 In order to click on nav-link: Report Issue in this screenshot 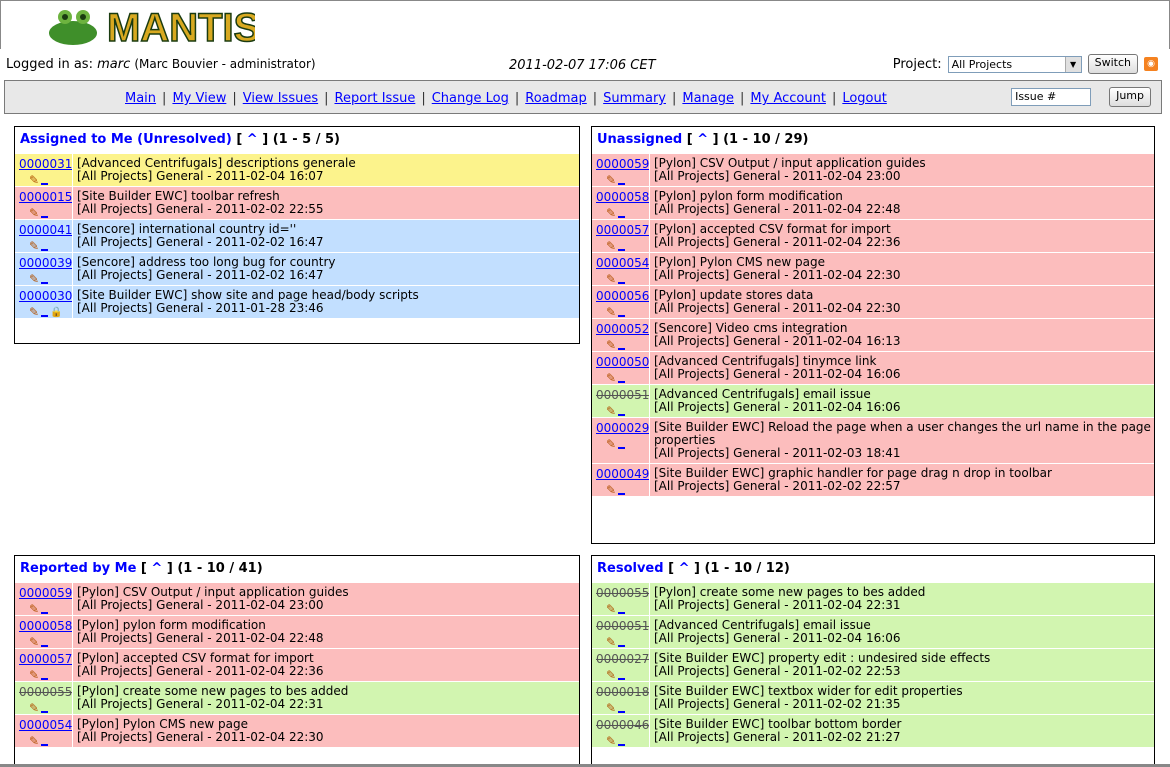, I will do `click(375, 98)`.